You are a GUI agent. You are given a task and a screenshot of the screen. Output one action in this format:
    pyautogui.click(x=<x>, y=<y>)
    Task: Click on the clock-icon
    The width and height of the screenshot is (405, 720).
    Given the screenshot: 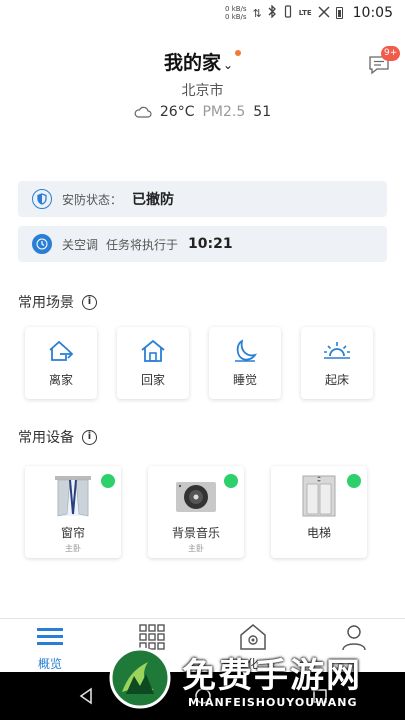 What is the action you would take?
    pyautogui.click(x=42, y=244)
    